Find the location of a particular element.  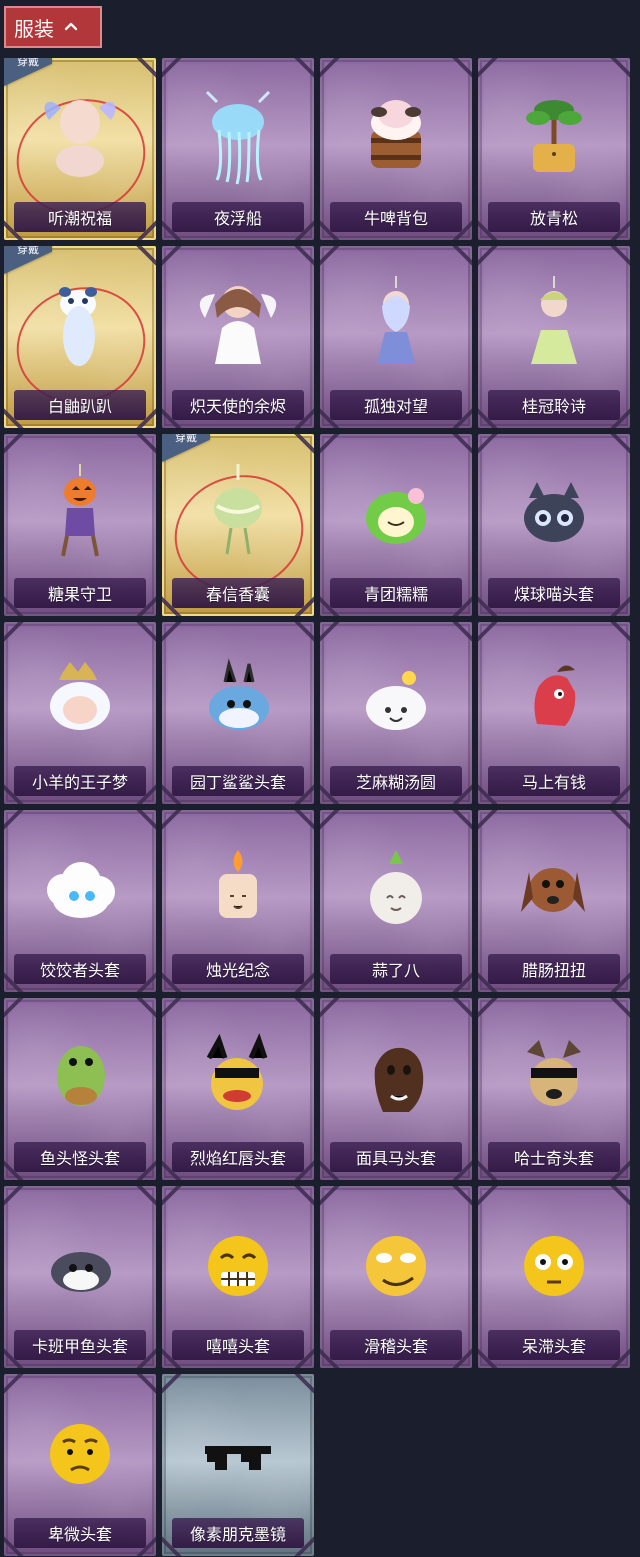

worried-face-icon is located at coordinates (80, 1453).